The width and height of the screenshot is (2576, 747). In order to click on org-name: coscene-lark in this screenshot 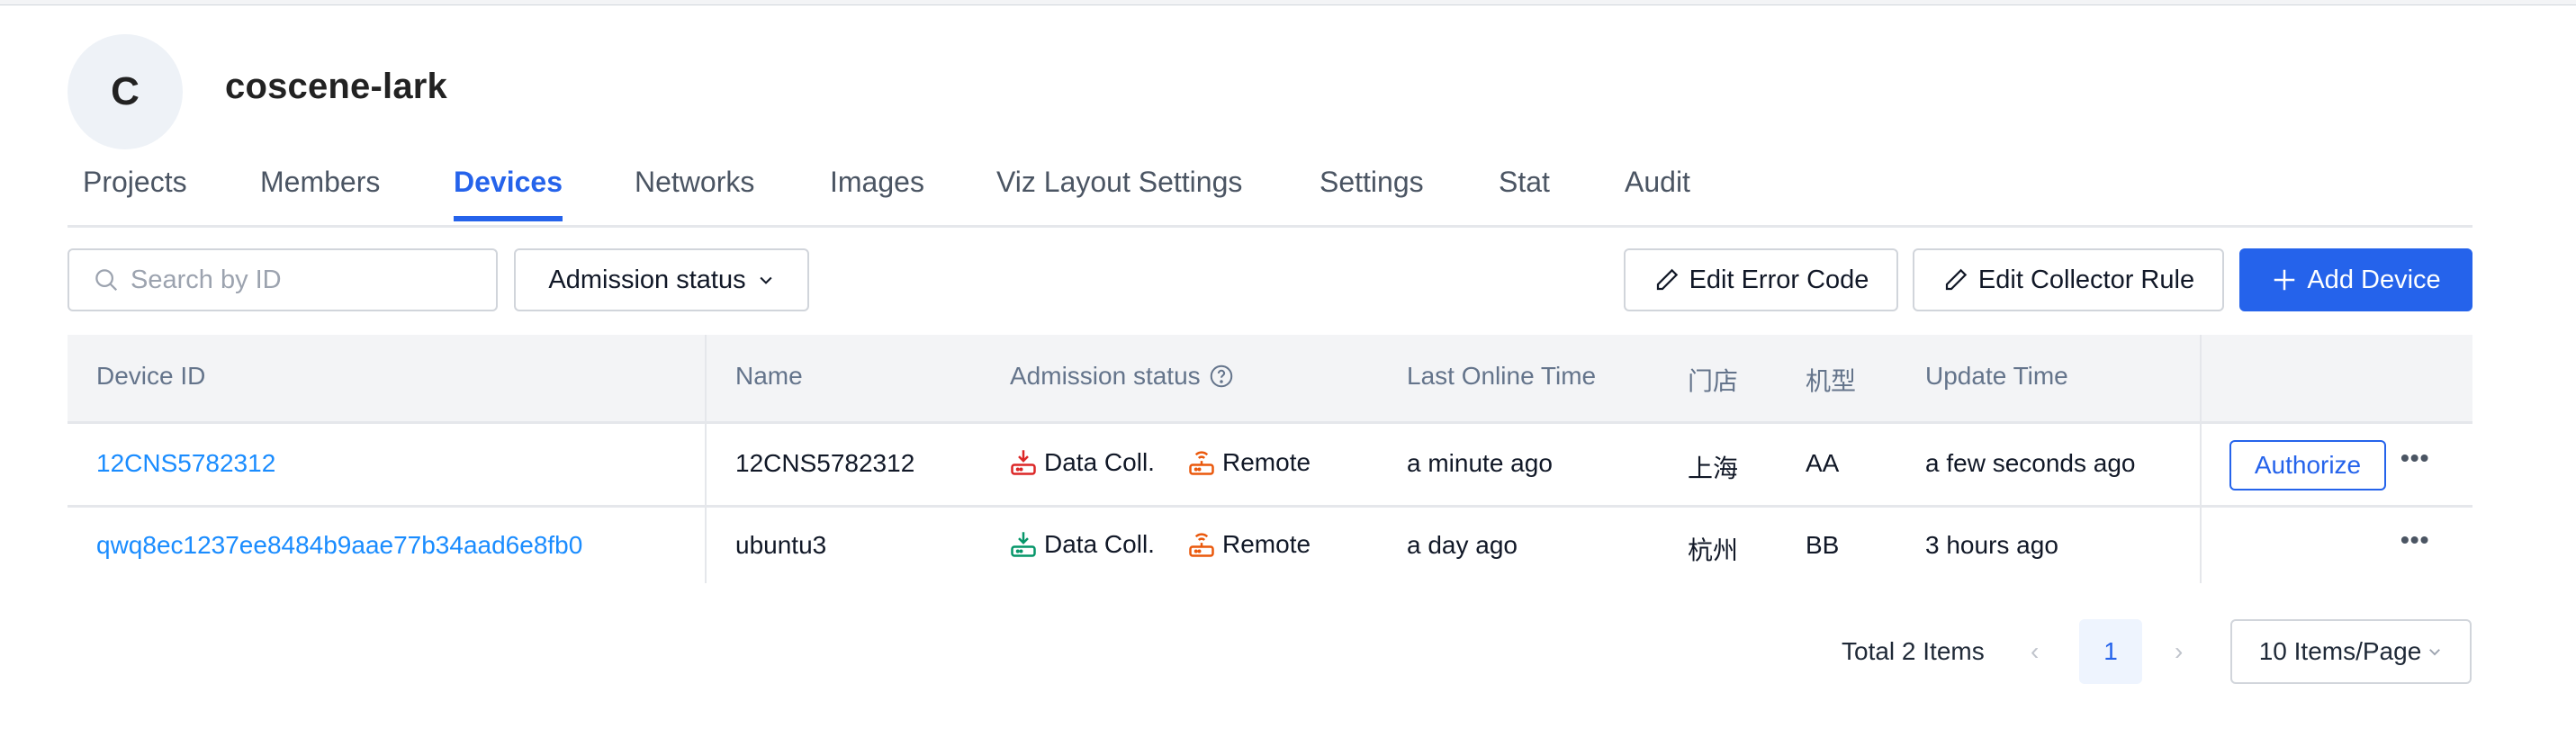, I will do `click(336, 86)`.